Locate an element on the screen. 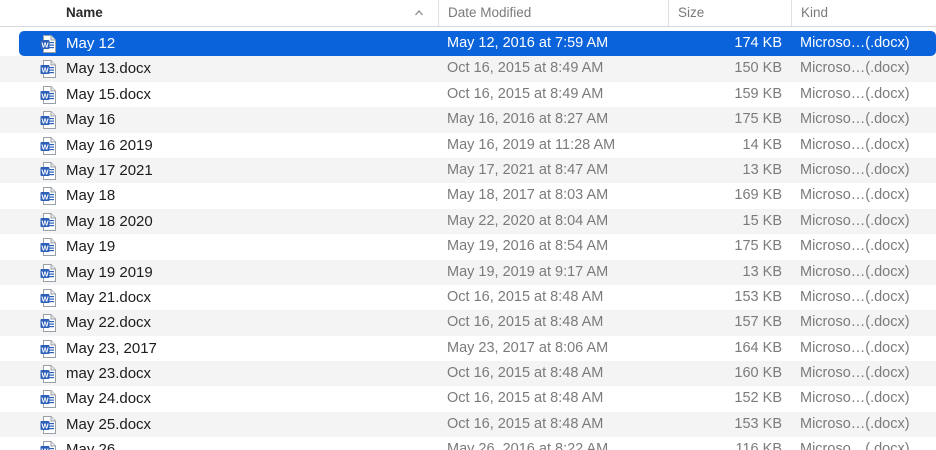 The width and height of the screenshot is (936, 450). file-name: May 13.docx is located at coordinates (109, 69).